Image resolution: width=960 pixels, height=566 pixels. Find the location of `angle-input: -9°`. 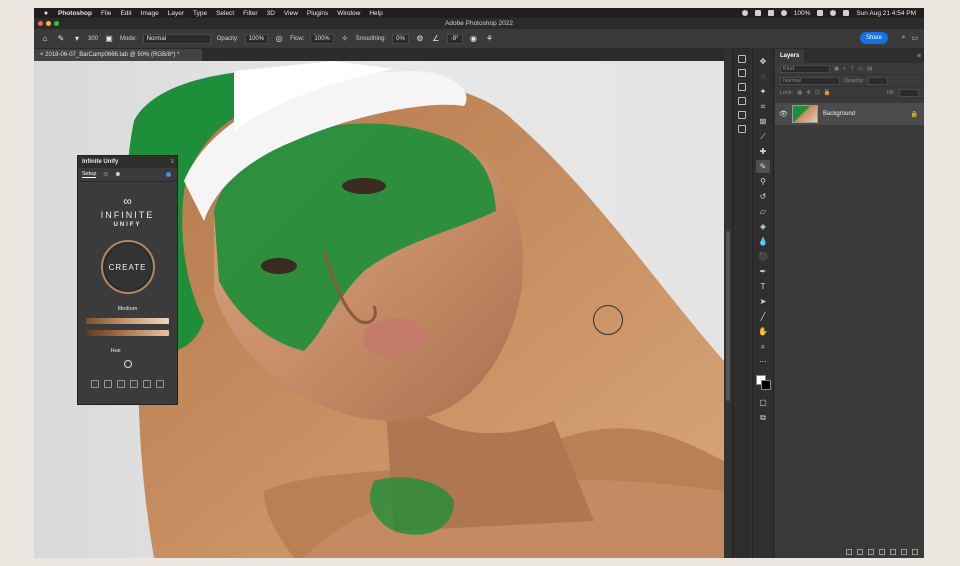

angle-input: -9° is located at coordinates (454, 38).